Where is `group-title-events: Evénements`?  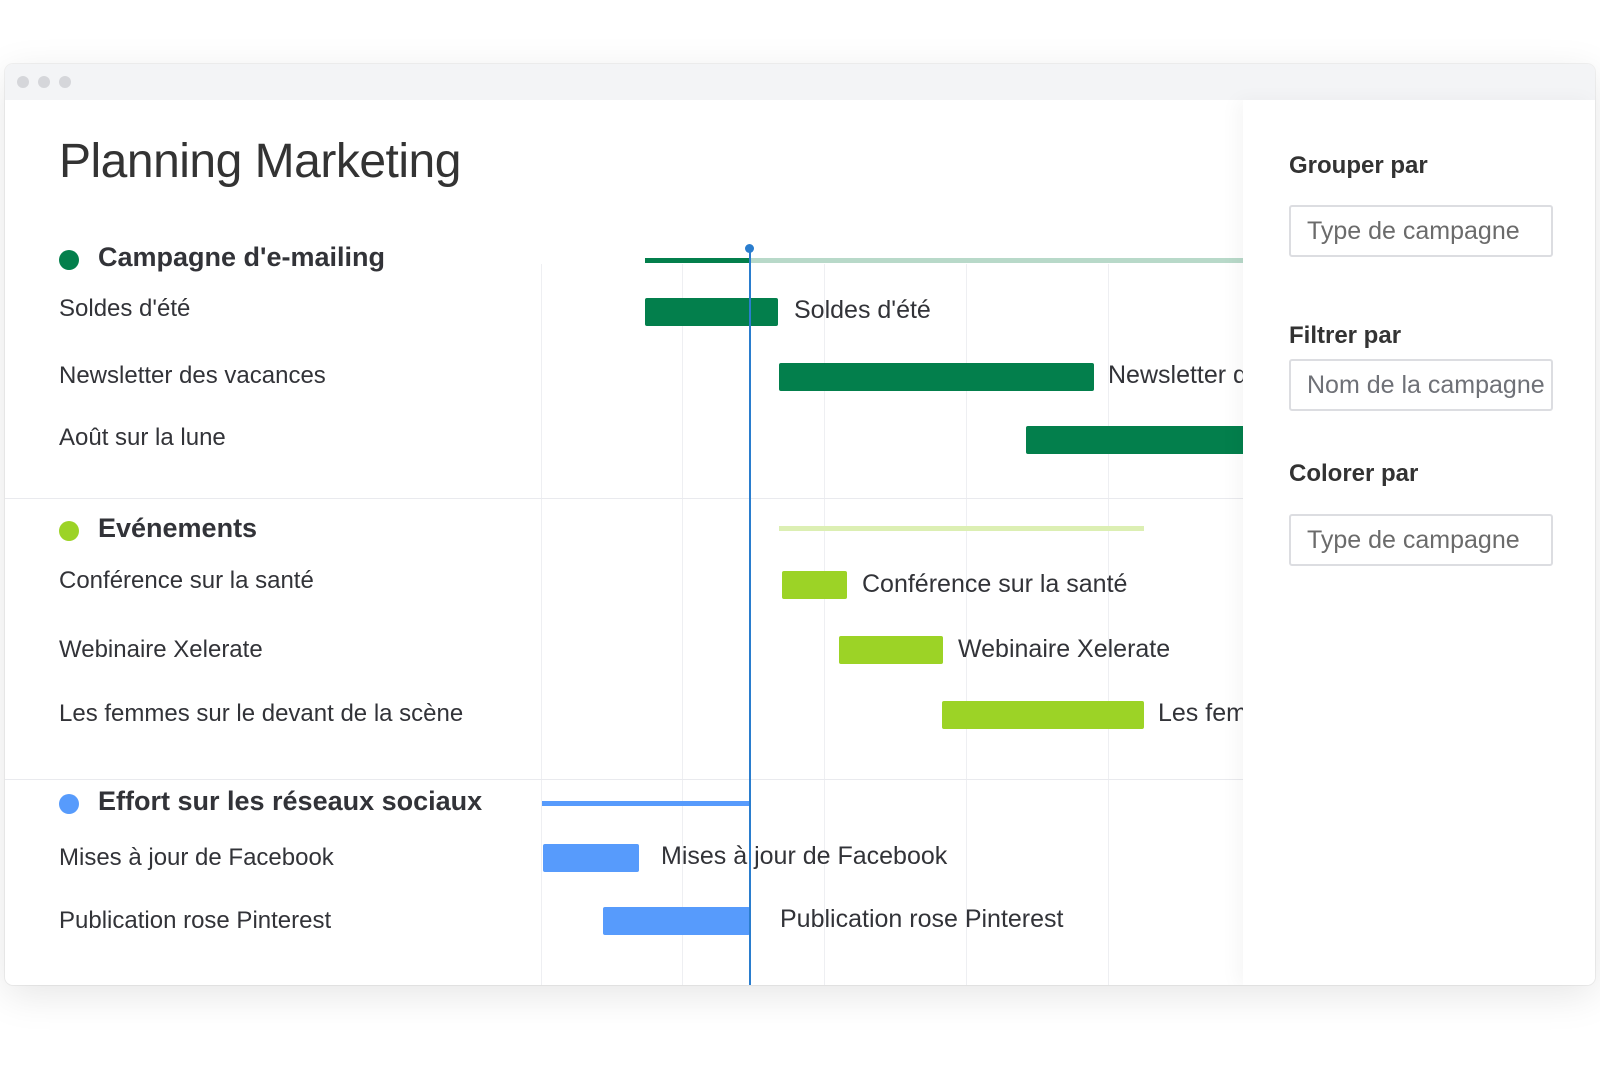 group-title-events: Evénements is located at coordinates (177, 528).